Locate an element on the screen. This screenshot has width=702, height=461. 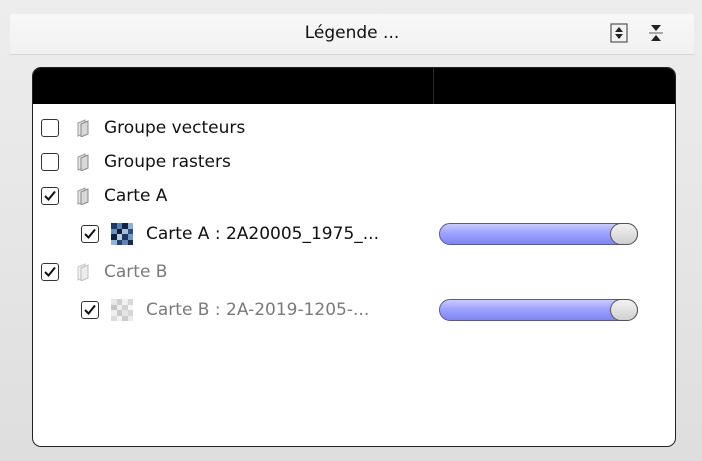
column-separator is located at coordinates (433, 86).